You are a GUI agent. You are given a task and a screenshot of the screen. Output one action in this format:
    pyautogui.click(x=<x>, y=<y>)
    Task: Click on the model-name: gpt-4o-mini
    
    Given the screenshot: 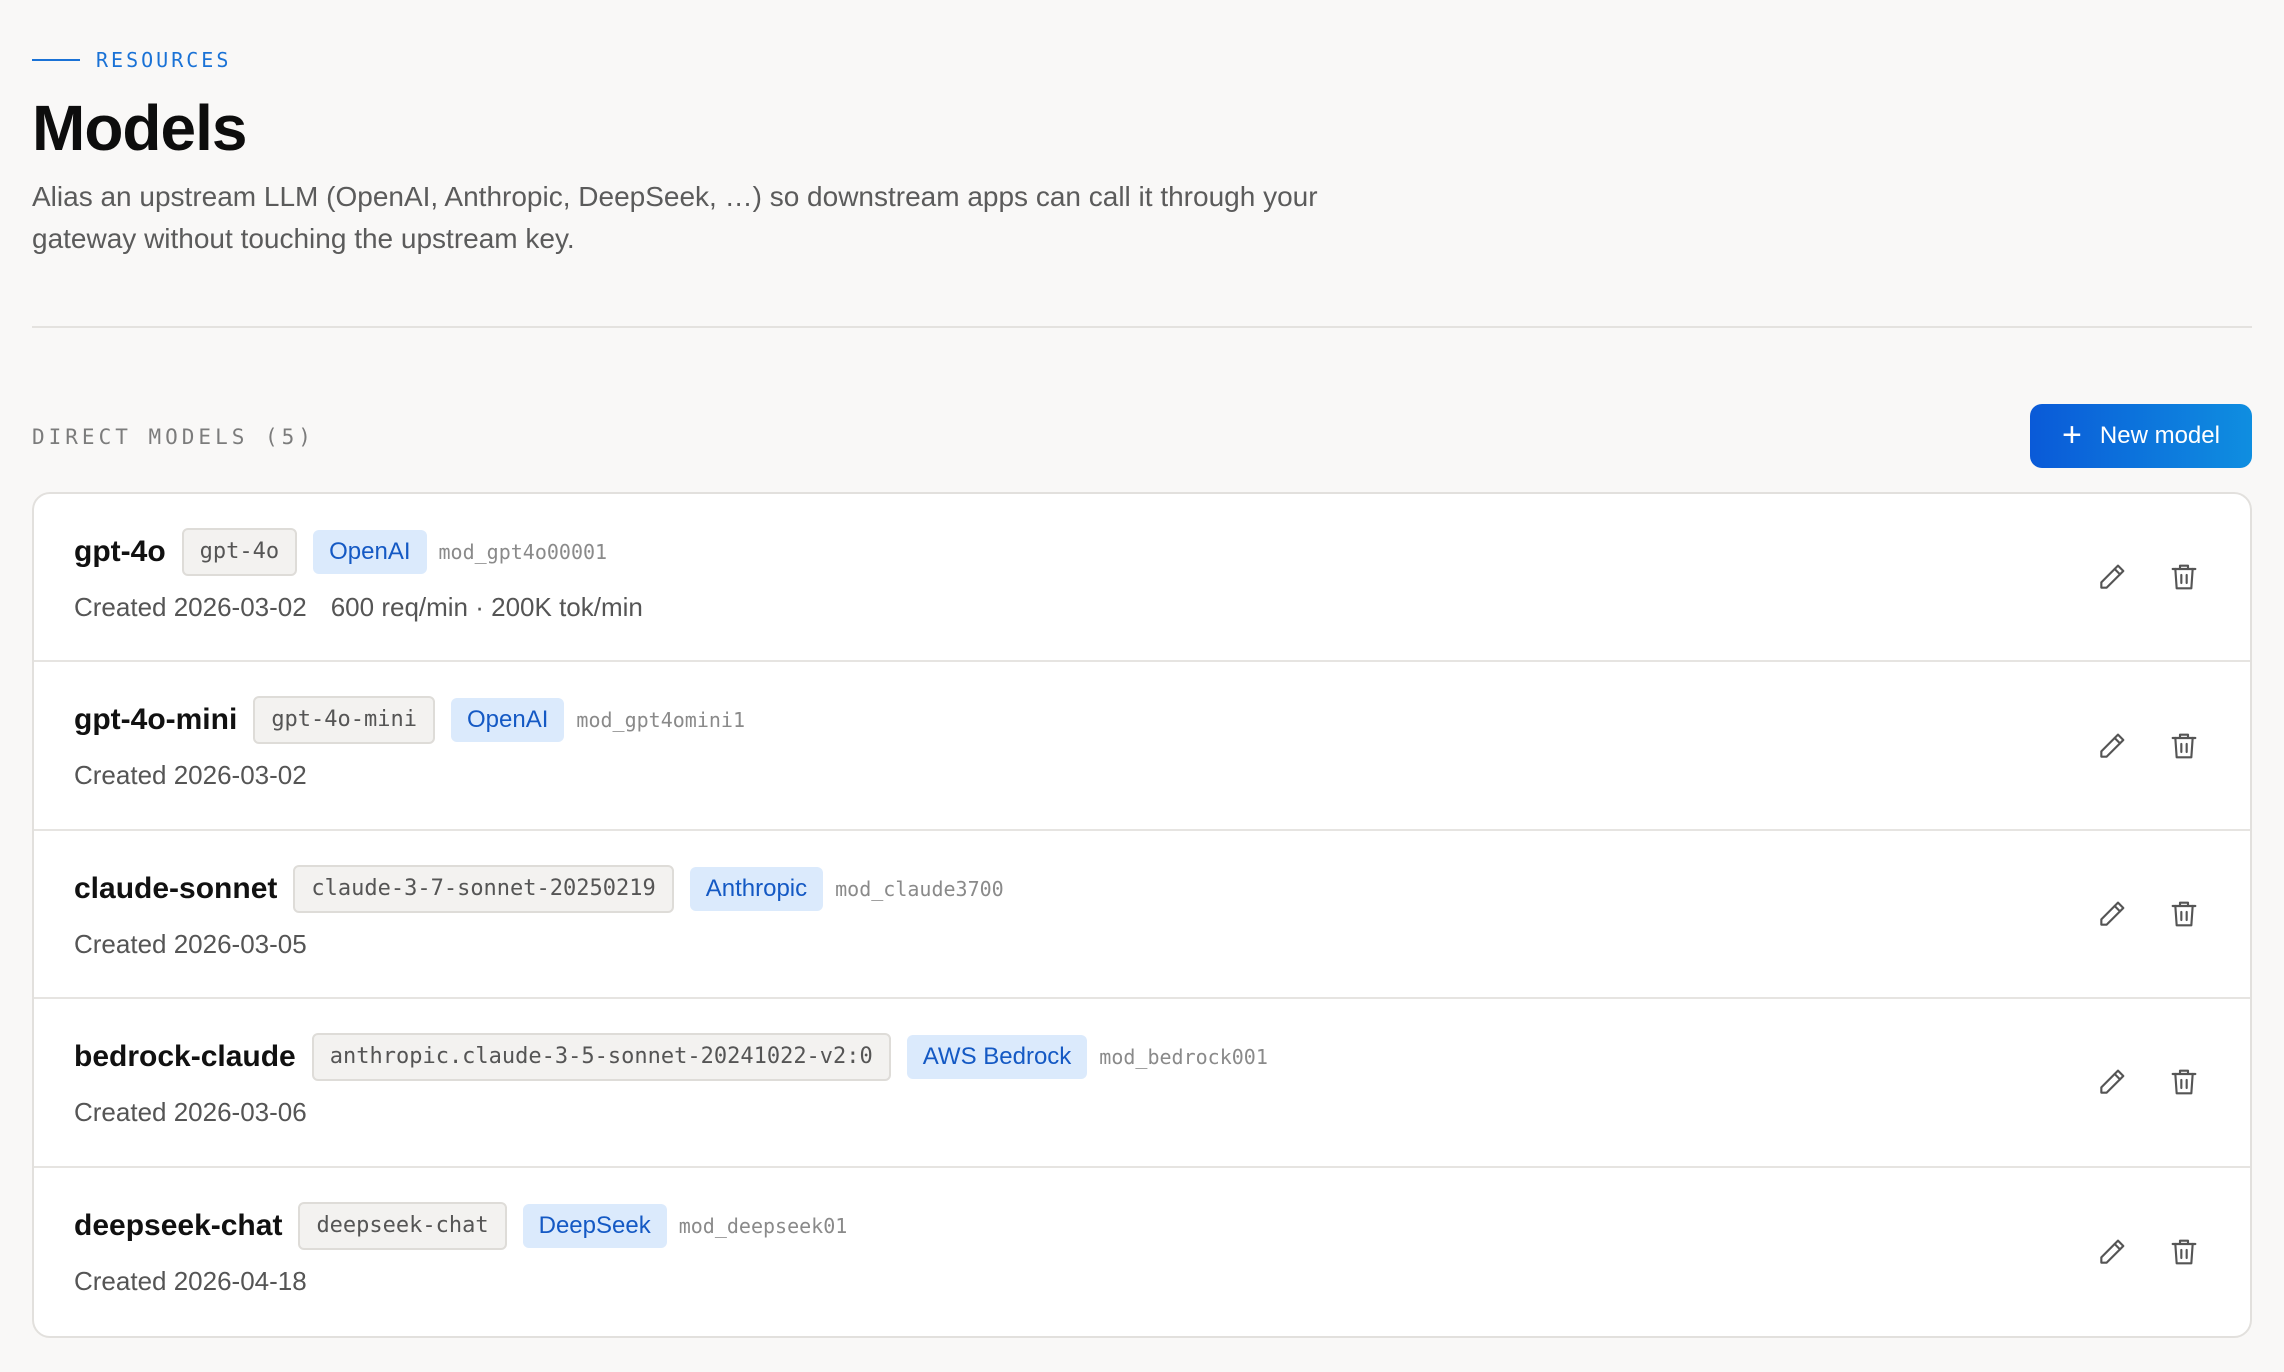 What is the action you would take?
    pyautogui.click(x=156, y=720)
    